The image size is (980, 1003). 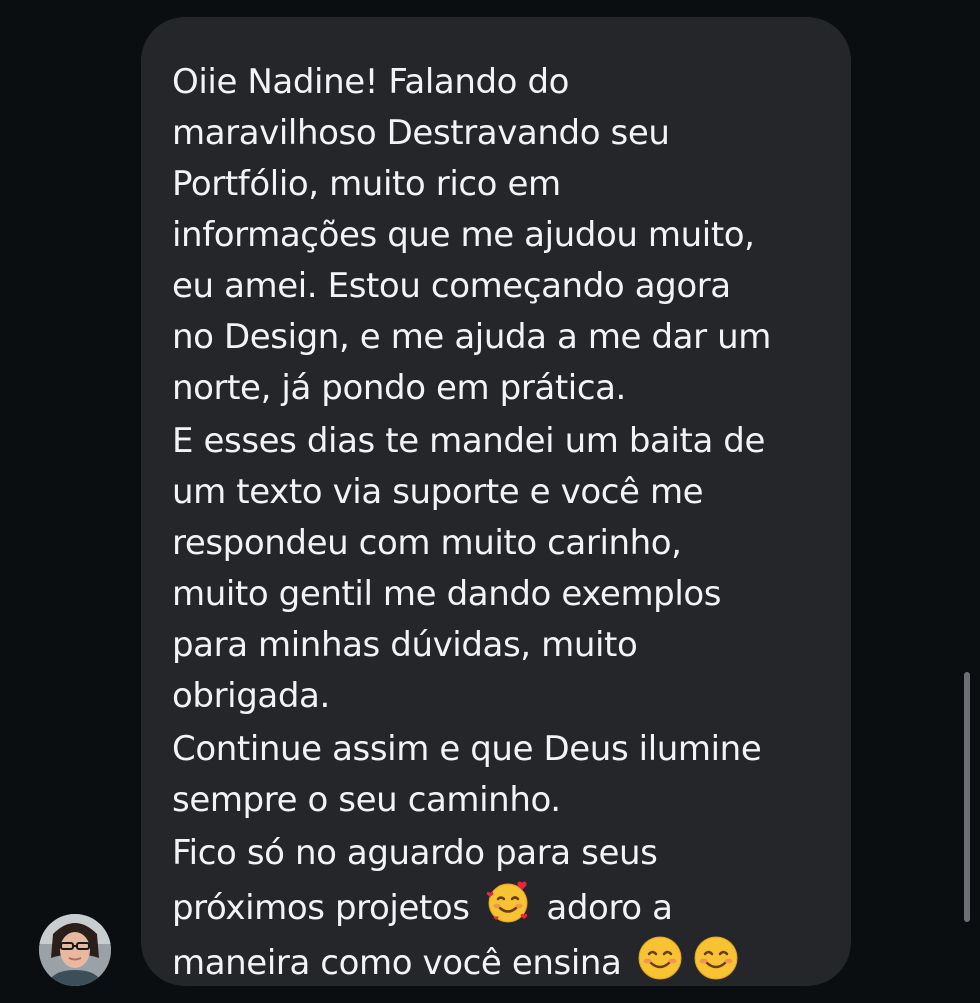 What do you see at coordinates (508, 903) in the screenshot?
I see `smiling-face-with-hearts-icon` at bounding box center [508, 903].